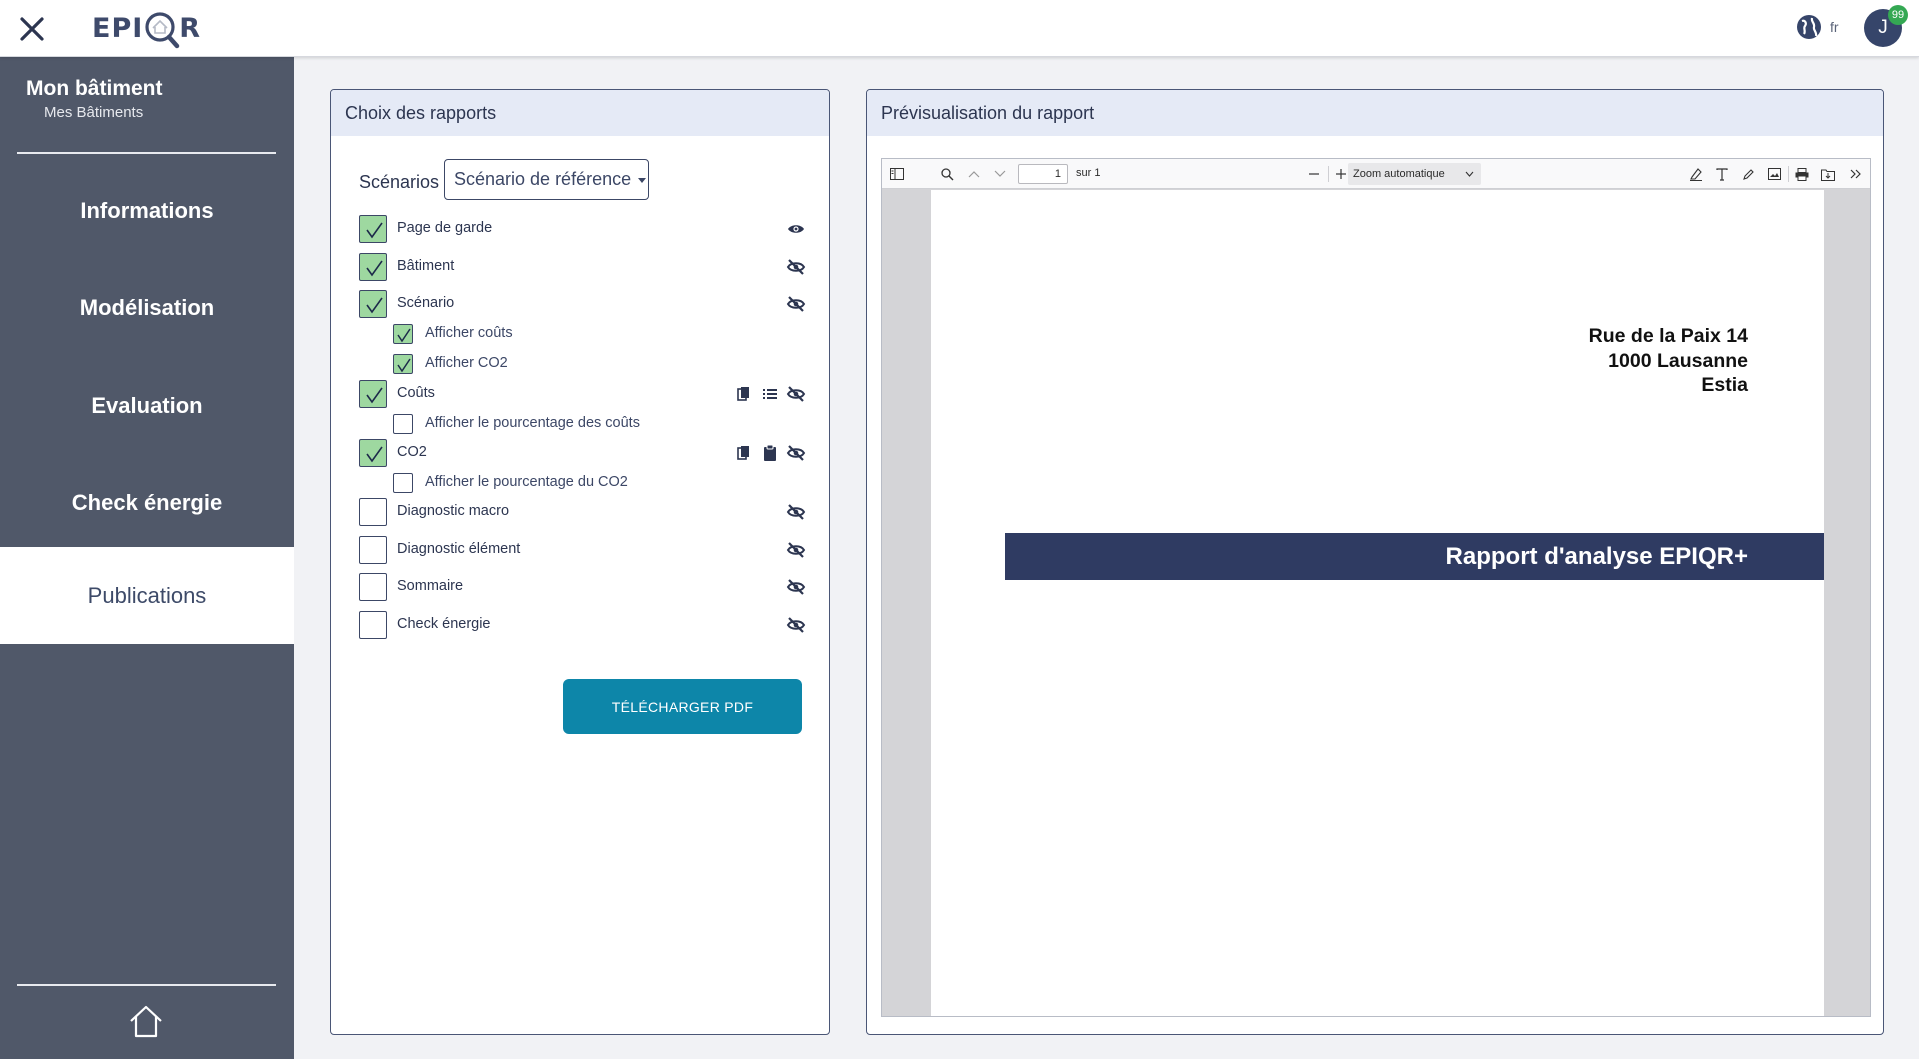  What do you see at coordinates (947, 174) in the screenshot?
I see `search-icon` at bounding box center [947, 174].